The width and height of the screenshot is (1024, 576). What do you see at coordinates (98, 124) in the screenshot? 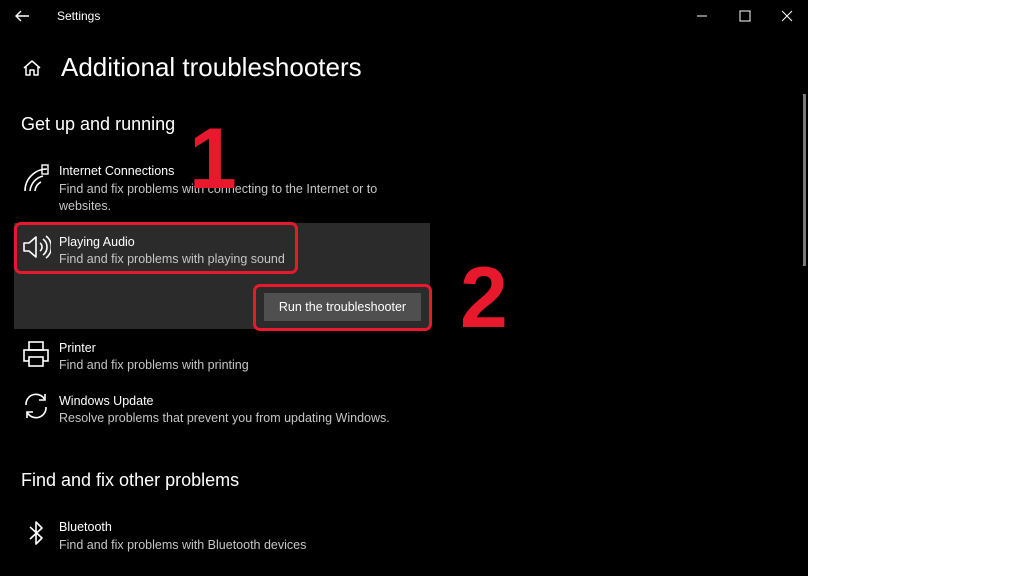
I see `section-heading-get-up-and-running: Get up and running` at bounding box center [98, 124].